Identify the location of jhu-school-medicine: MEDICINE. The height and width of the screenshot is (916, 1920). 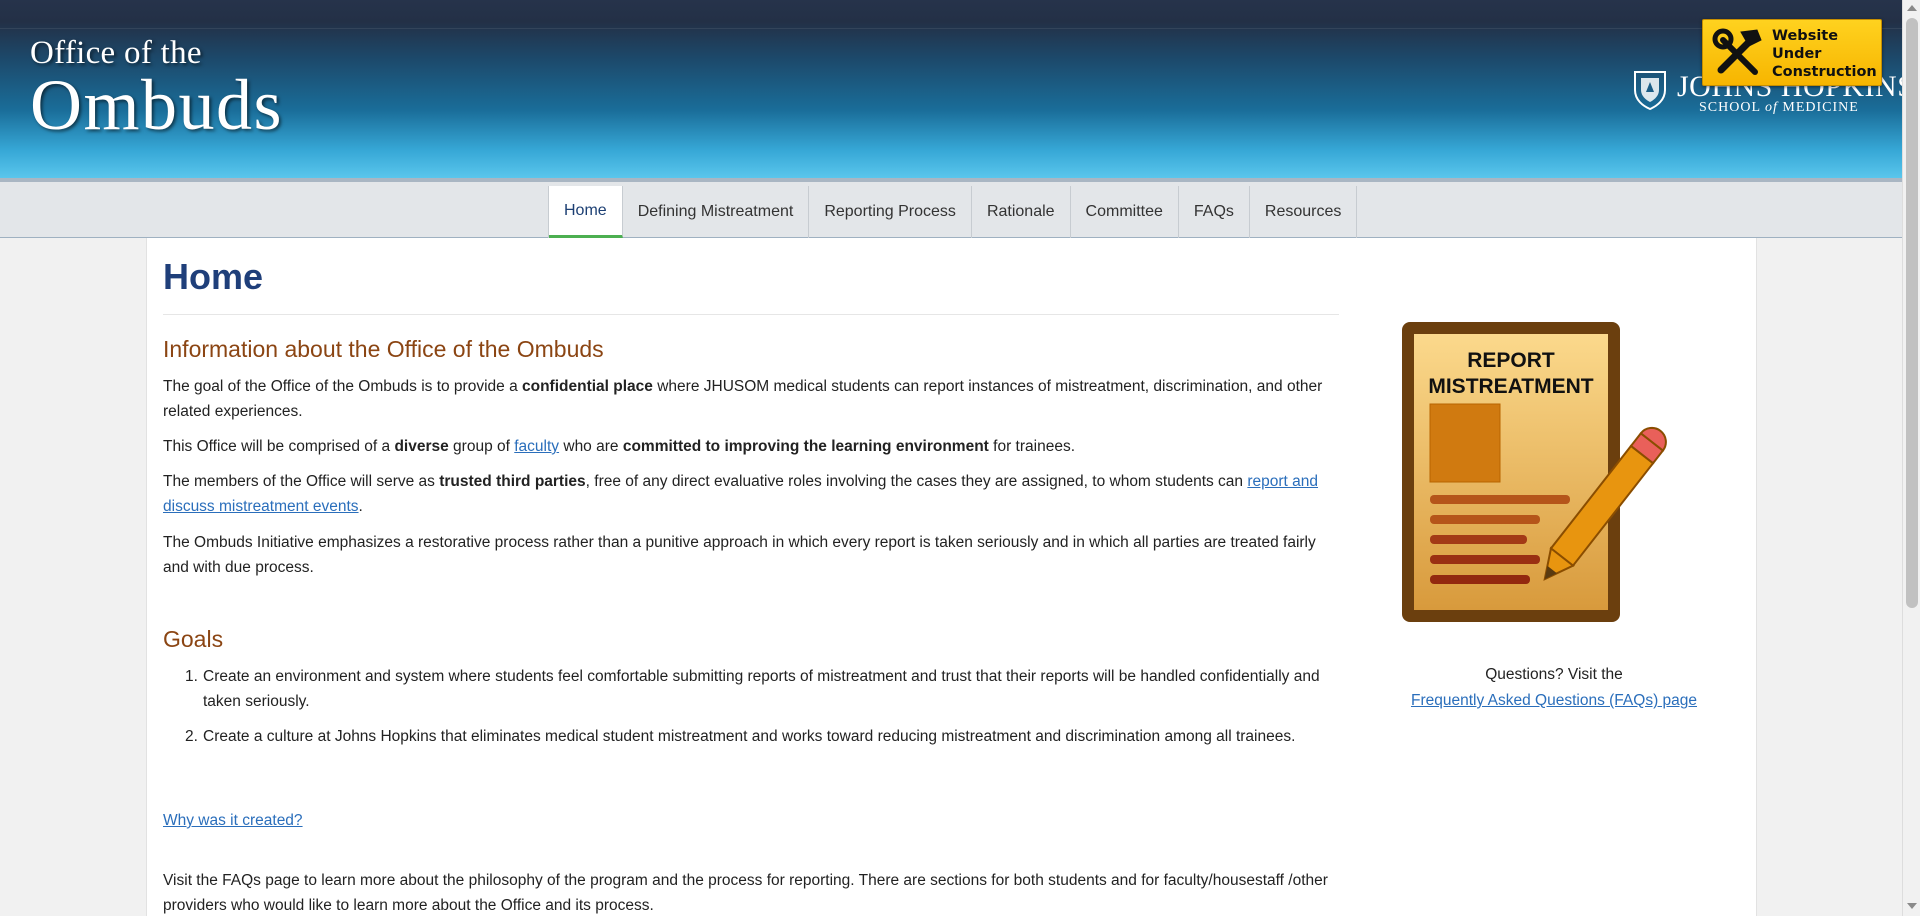
(1820, 107).